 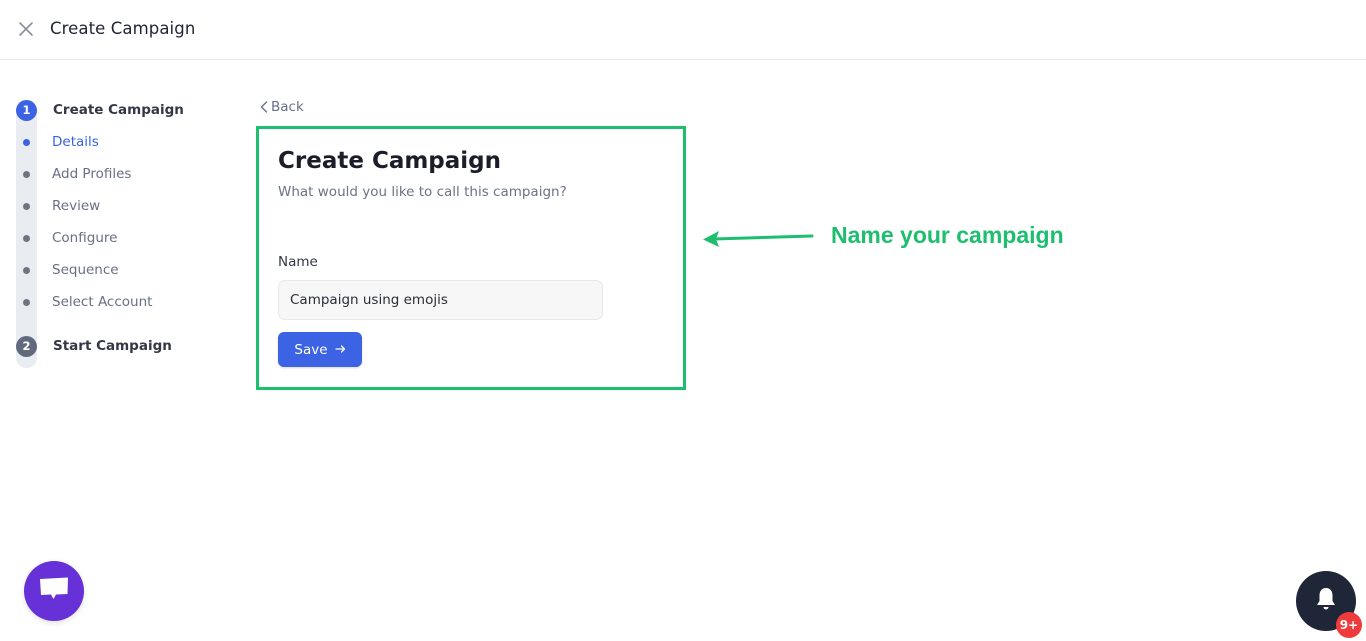 What do you see at coordinates (123, 28) in the screenshot?
I see `page-title: Create Campaign` at bounding box center [123, 28].